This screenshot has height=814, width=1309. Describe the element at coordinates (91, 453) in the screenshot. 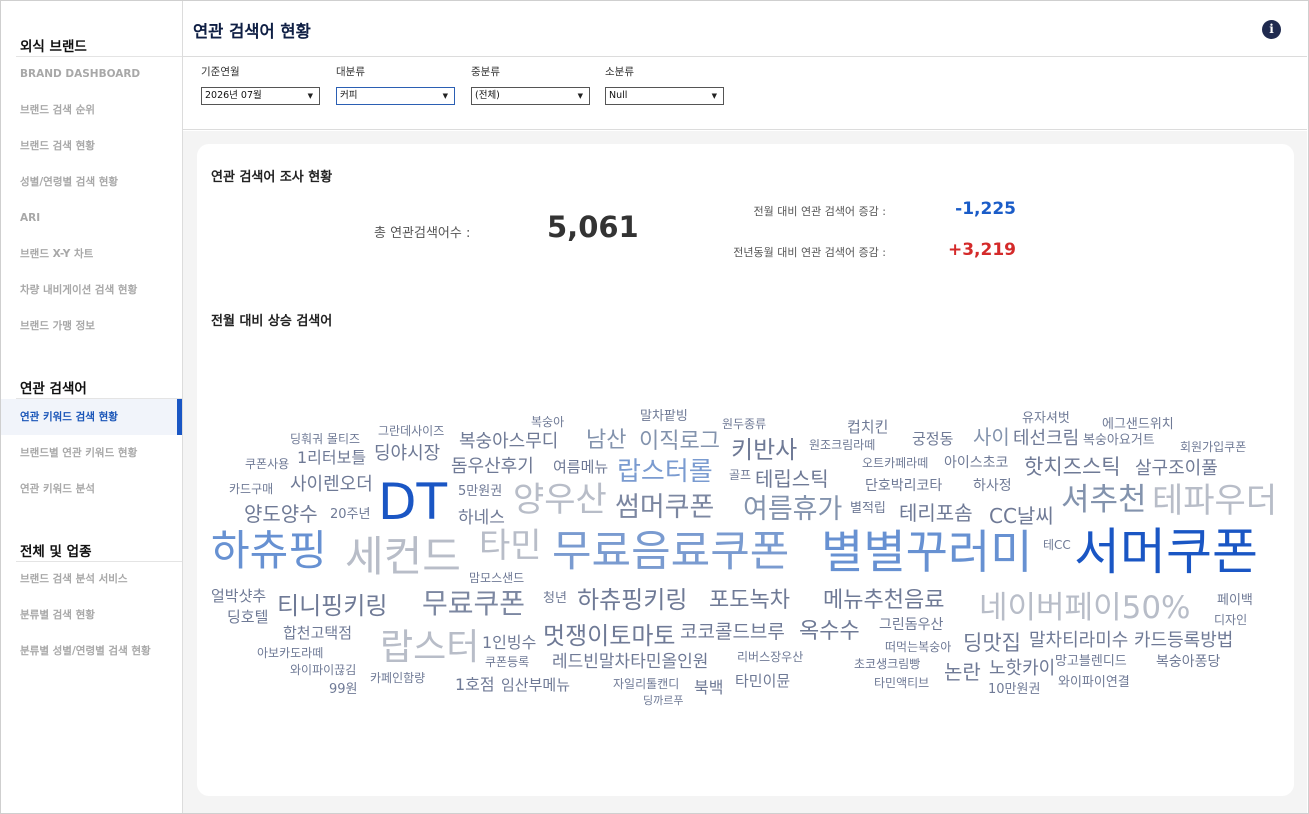

I see `sidebar-item-brand-related-keyword: 브랜드별 연관 키워드 현황` at that location.